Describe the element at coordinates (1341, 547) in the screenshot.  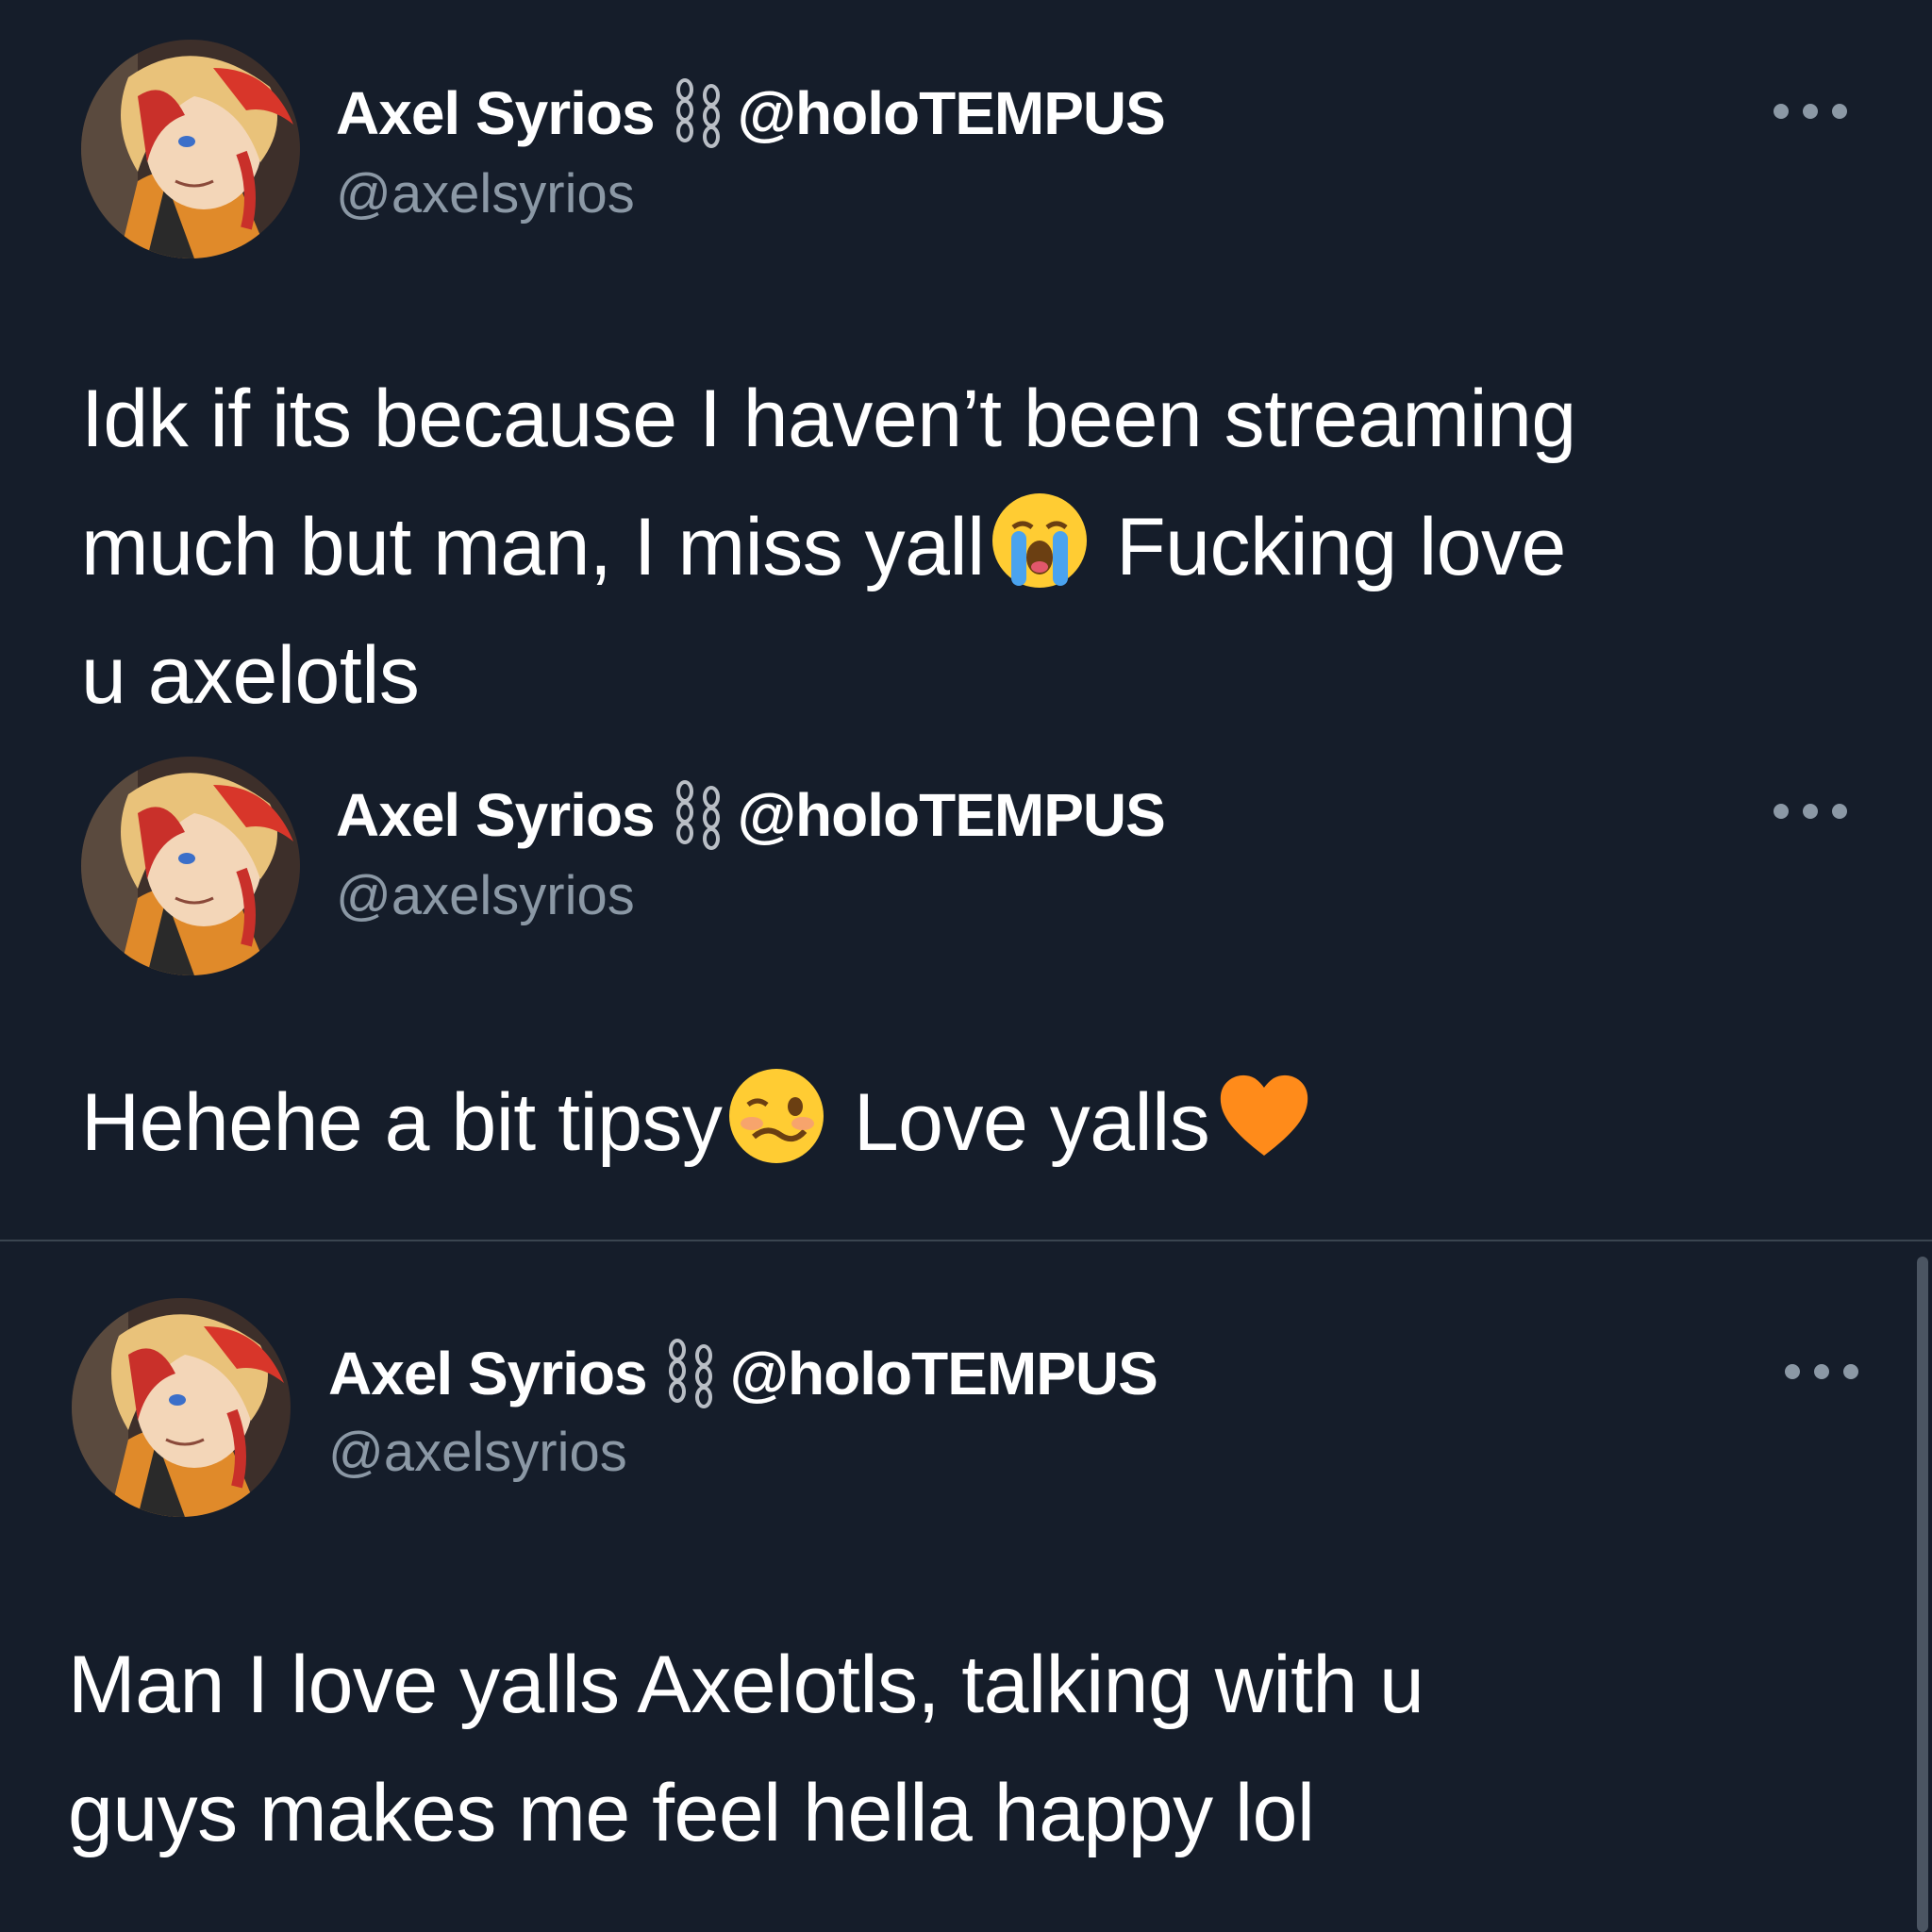
I see `tweet-text-segment: Fucking love` at that location.